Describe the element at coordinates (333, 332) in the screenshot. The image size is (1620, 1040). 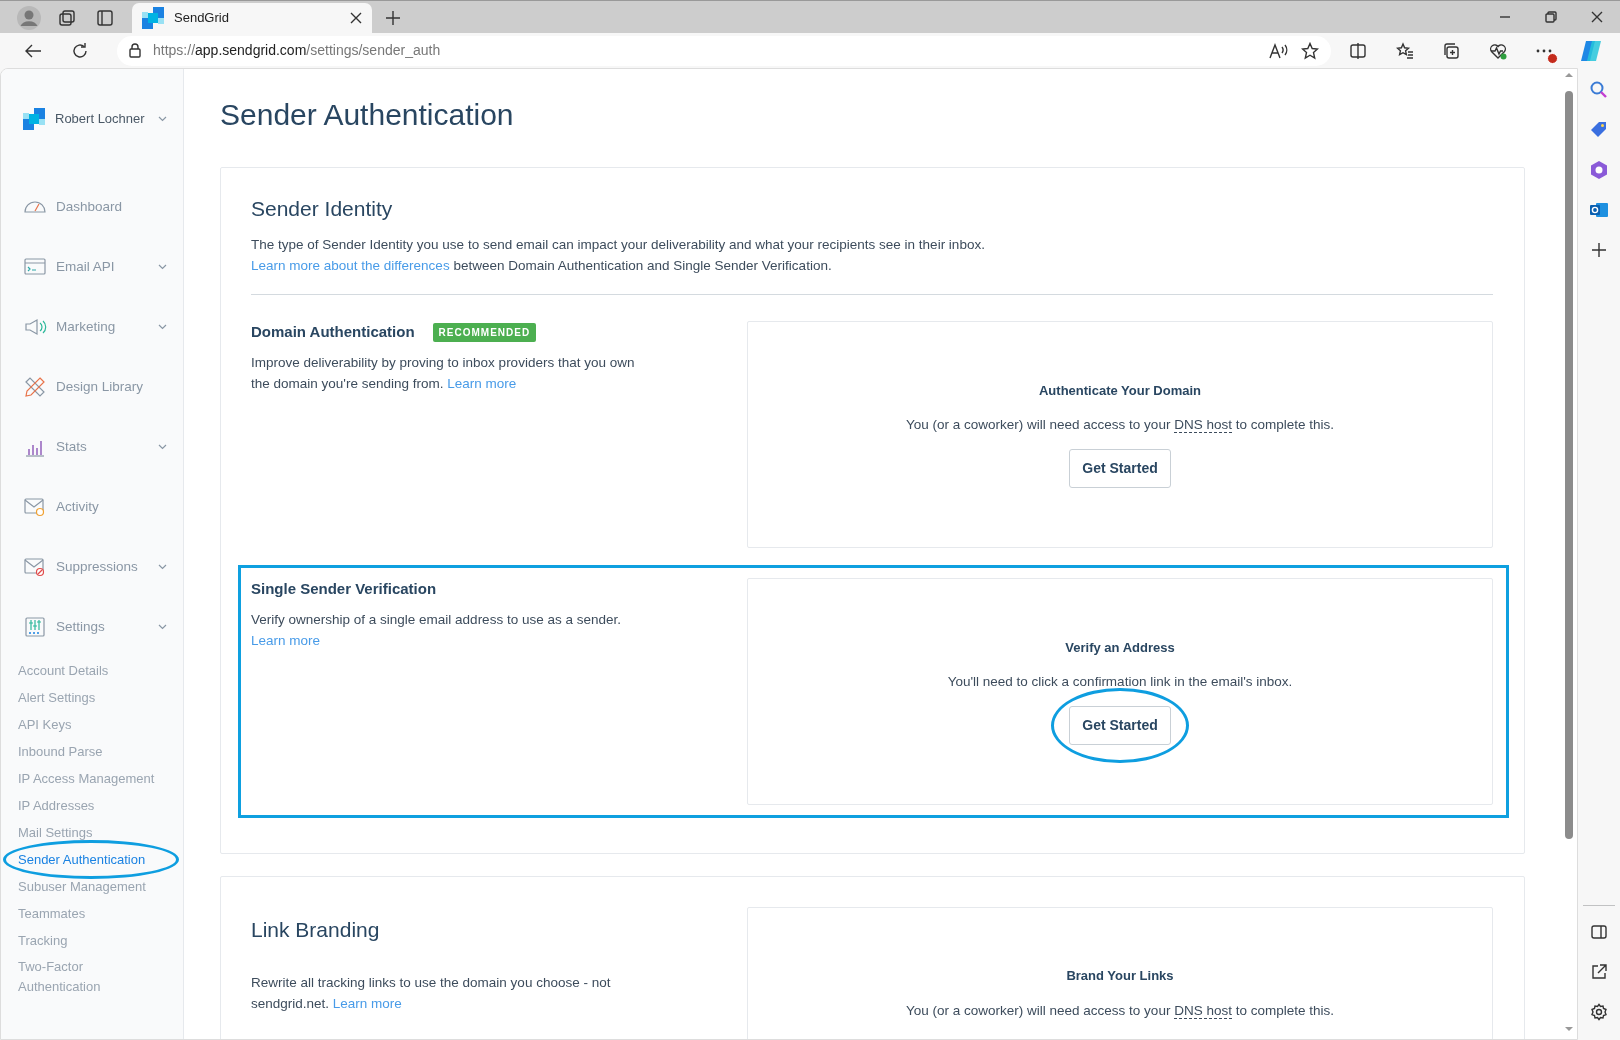
I see `row-title: Domain Authentication` at that location.